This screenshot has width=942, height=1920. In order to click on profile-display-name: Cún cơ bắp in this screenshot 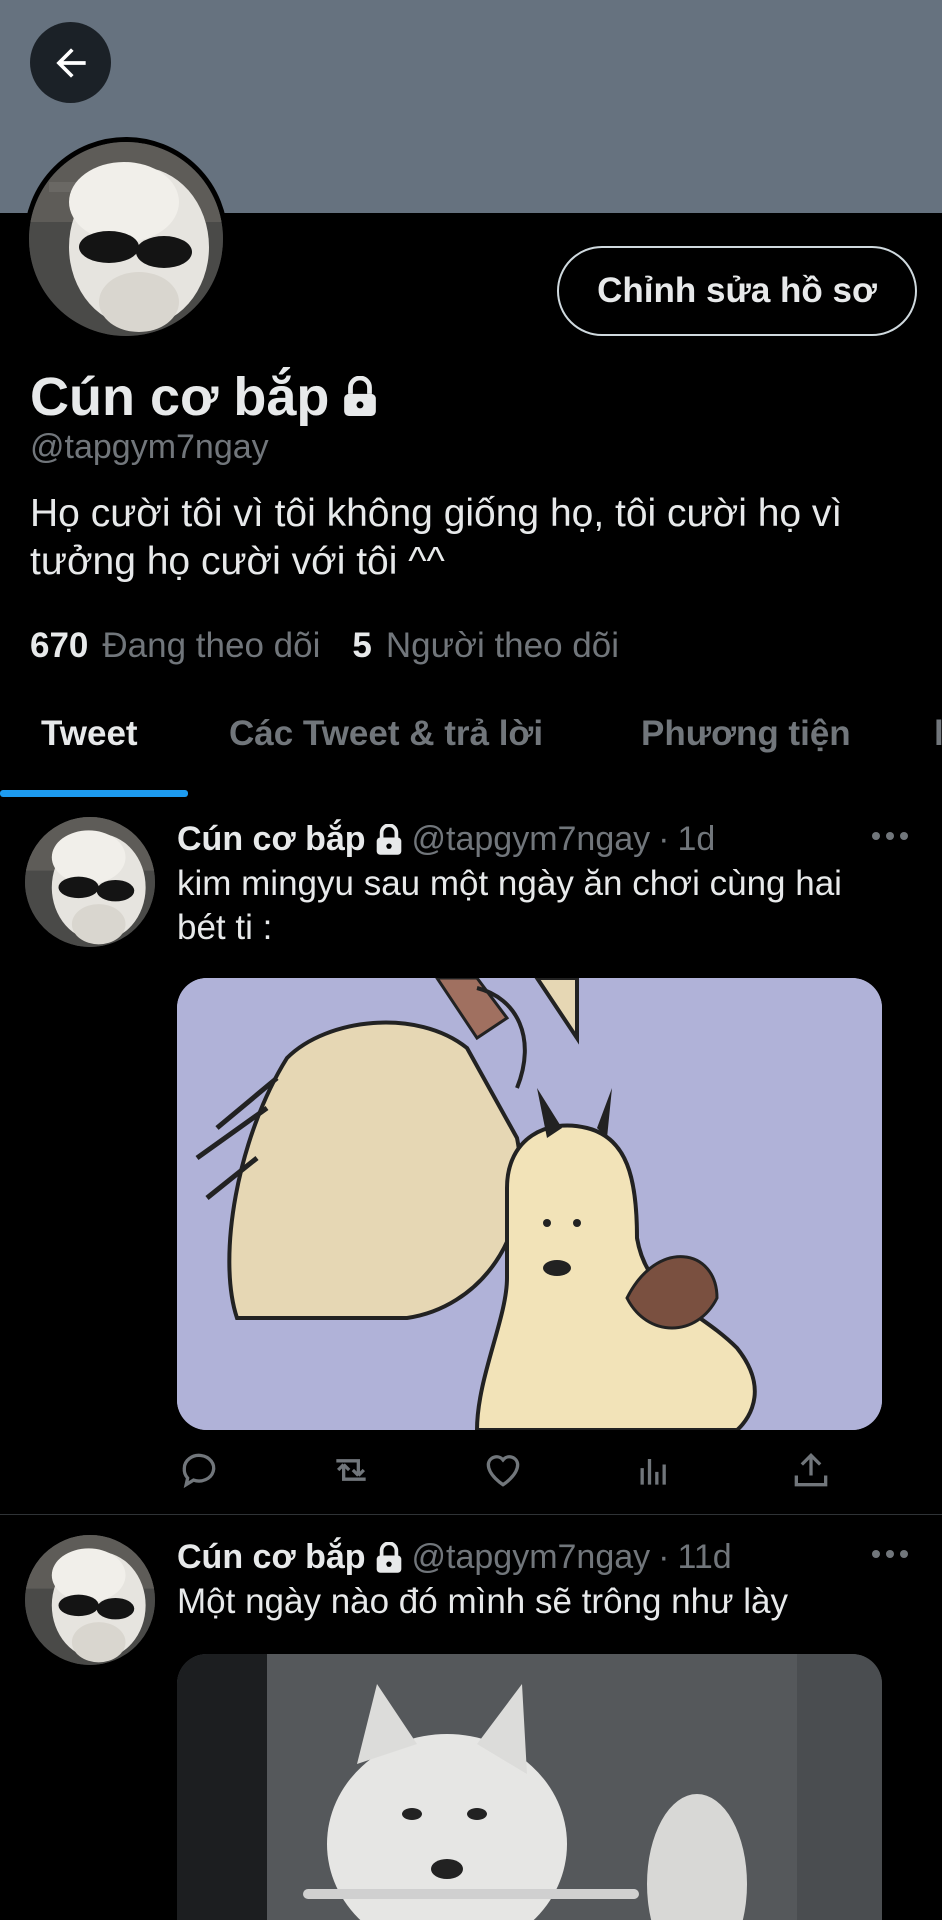, I will do `click(204, 397)`.